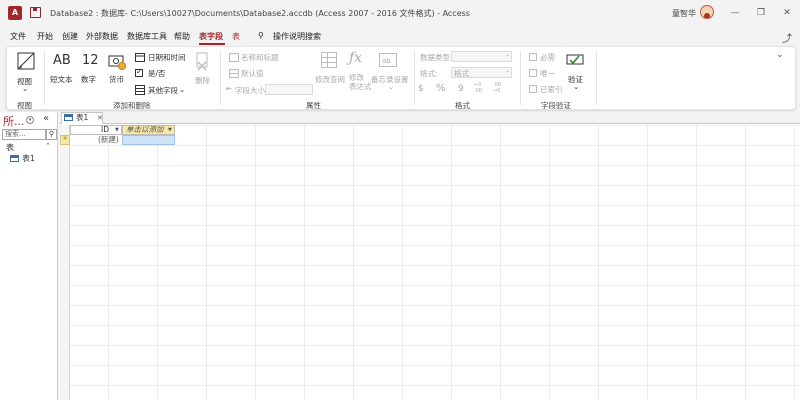 The width and height of the screenshot is (800, 400). I want to click on tab-create: 创建, so click(70, 36).